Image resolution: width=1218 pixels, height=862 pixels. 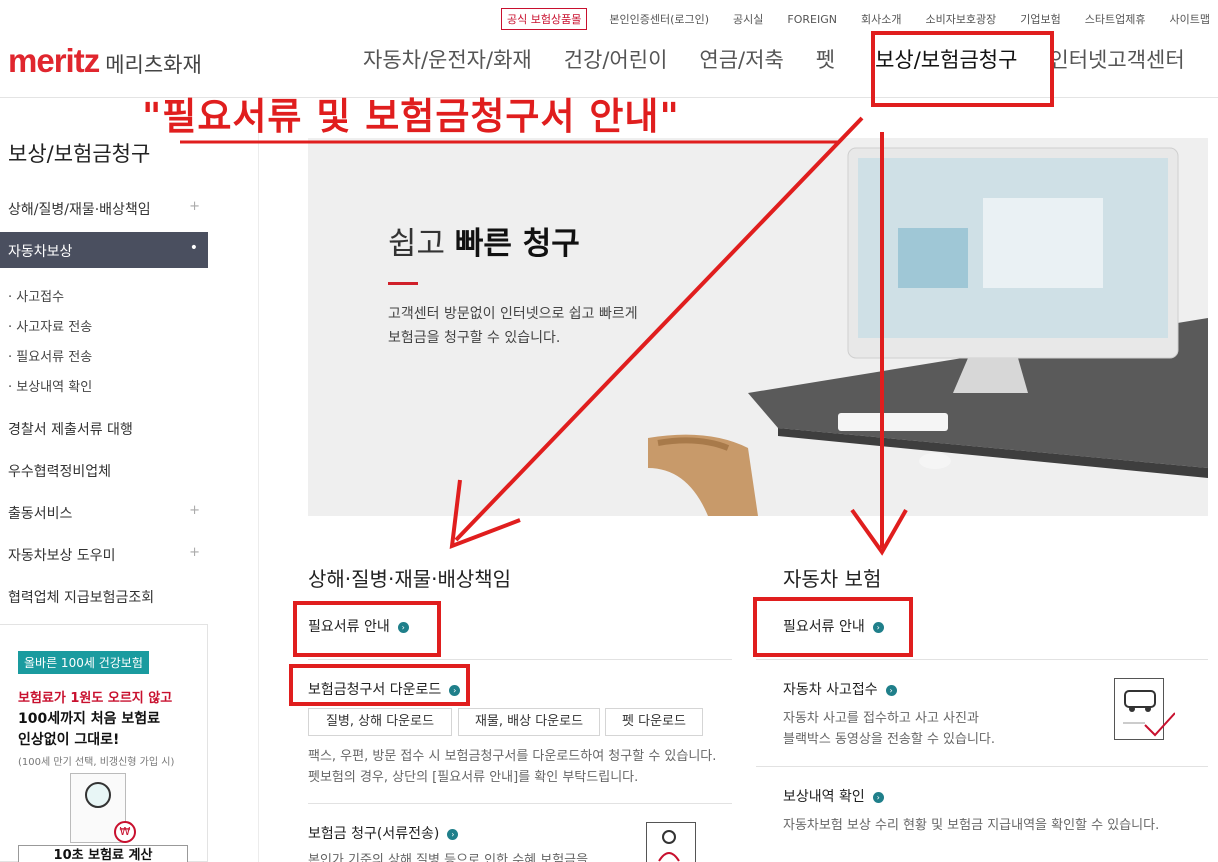 What do you see at coordinates (1040, 19) in the screenshot?
I see `util-link-corporate: 기업보험` at bounding box center [1040, 19].